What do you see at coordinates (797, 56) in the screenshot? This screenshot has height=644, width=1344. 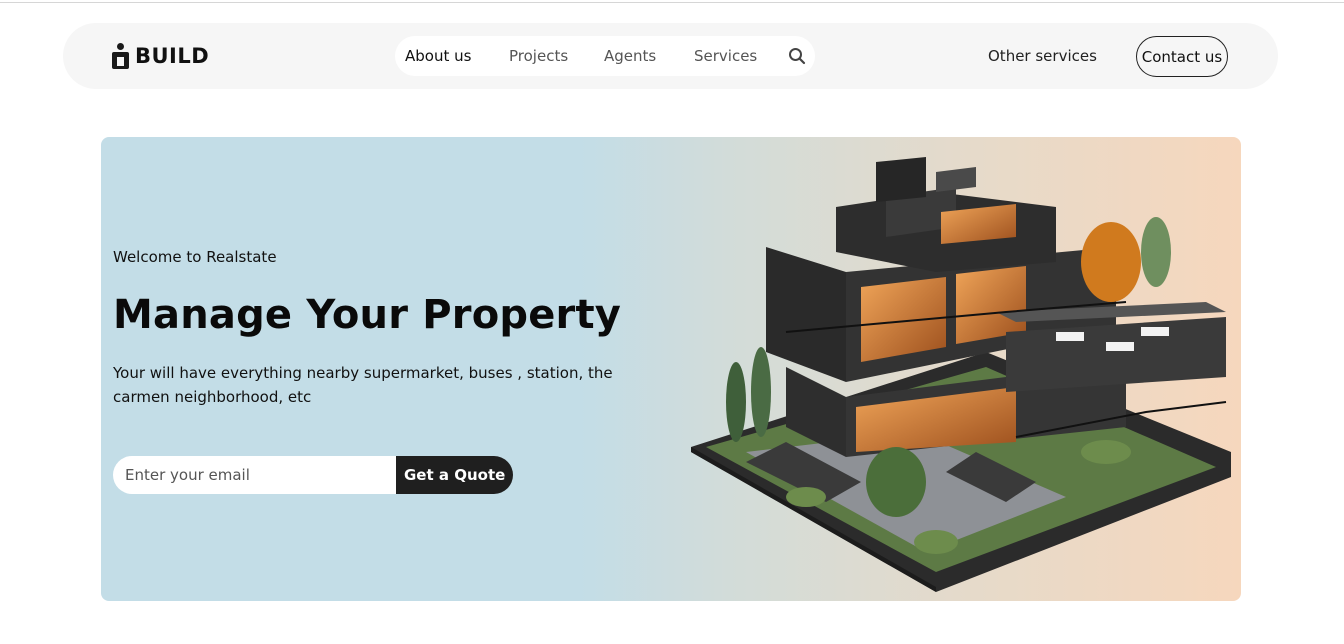 I see `search-icon` at bounding box center [797, 56].